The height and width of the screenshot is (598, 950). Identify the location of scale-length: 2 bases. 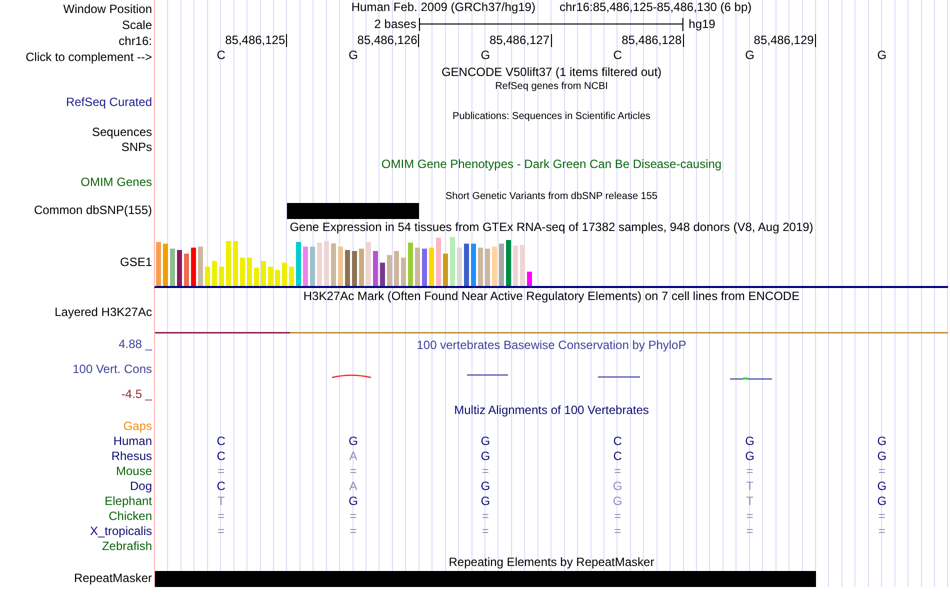
(396, 24).